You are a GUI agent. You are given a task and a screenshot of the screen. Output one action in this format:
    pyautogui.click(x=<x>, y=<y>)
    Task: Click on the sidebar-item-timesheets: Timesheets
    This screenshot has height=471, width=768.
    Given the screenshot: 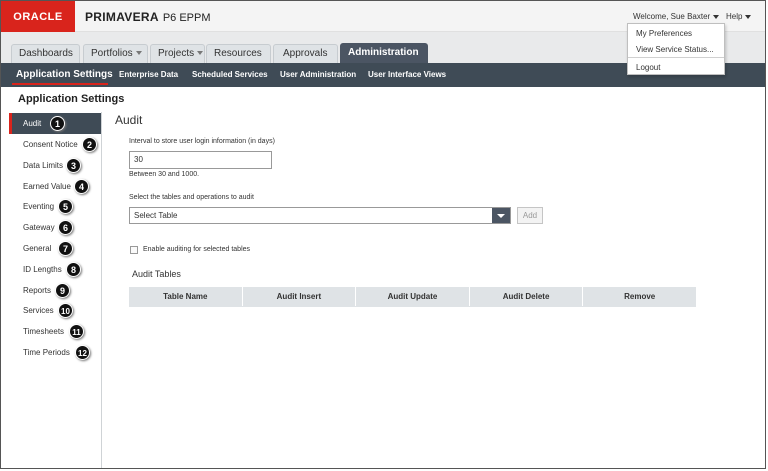 What is the action you would take?
    pyautogui.click(x=55, y=331)
    